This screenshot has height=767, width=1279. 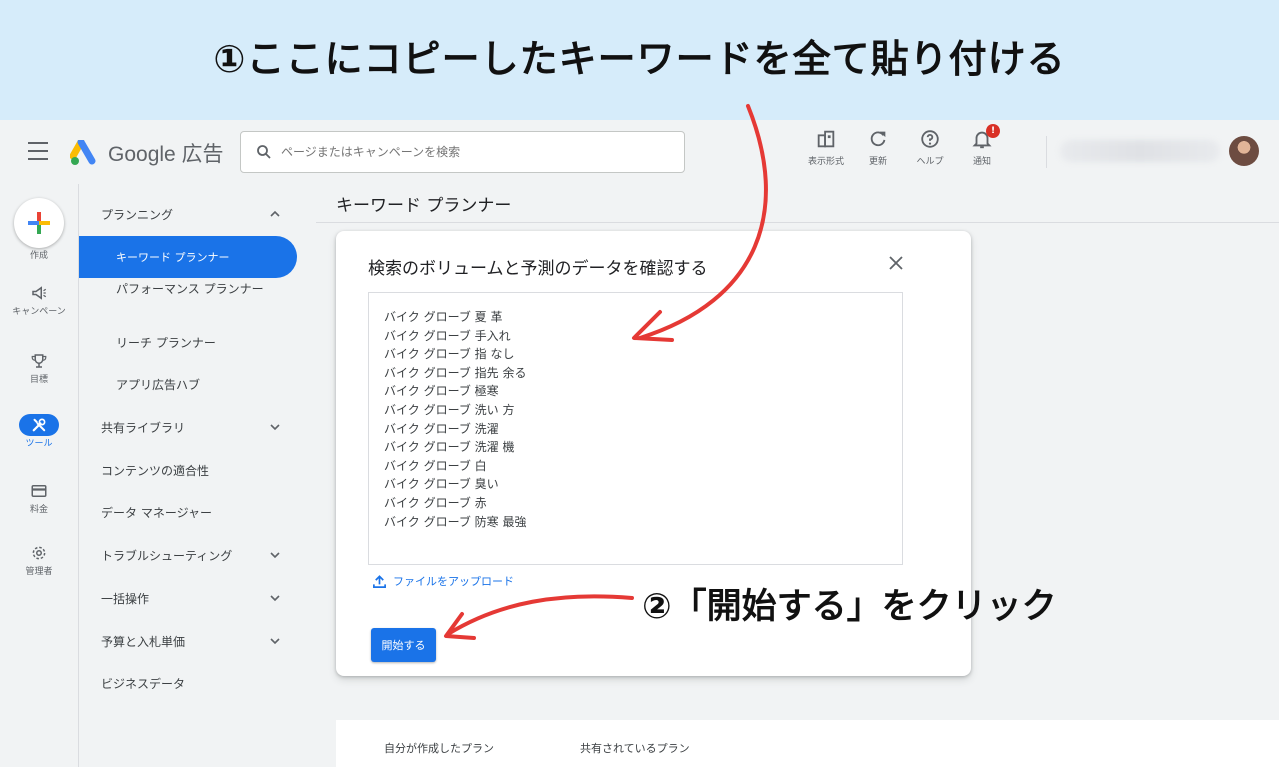 What do you see at coordinates (878, 139) in the screenshot?
I see `refresh-icon` at bounding box center [878, 139].